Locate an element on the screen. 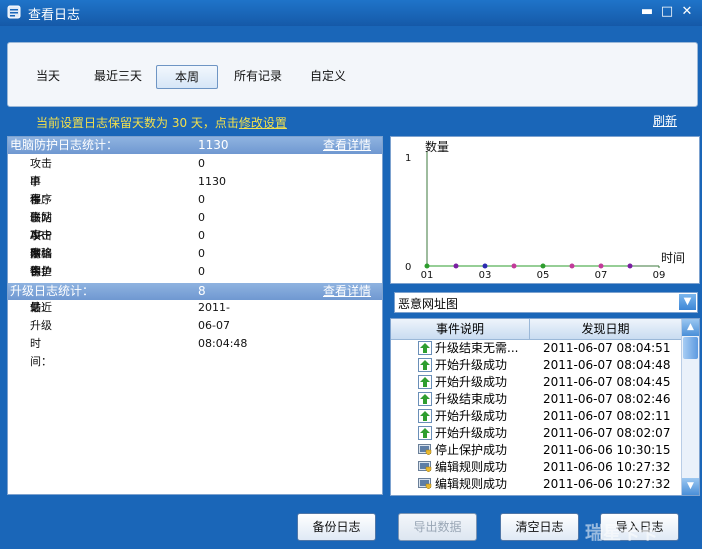 Image resolution: width=702 pixels, height=549 pixels. x-tick-label: 01 is located at coordinates (427, 275).